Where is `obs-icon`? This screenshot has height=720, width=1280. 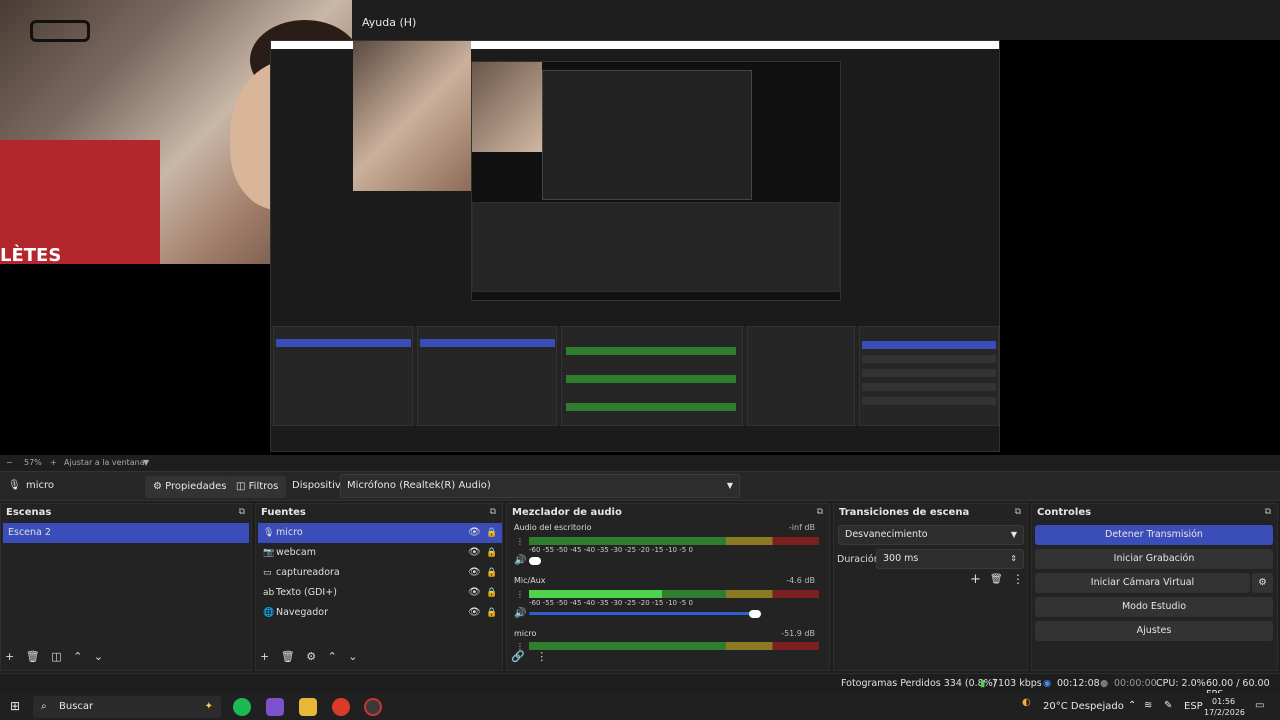 obs-icon is located at coordinates (373, 707).